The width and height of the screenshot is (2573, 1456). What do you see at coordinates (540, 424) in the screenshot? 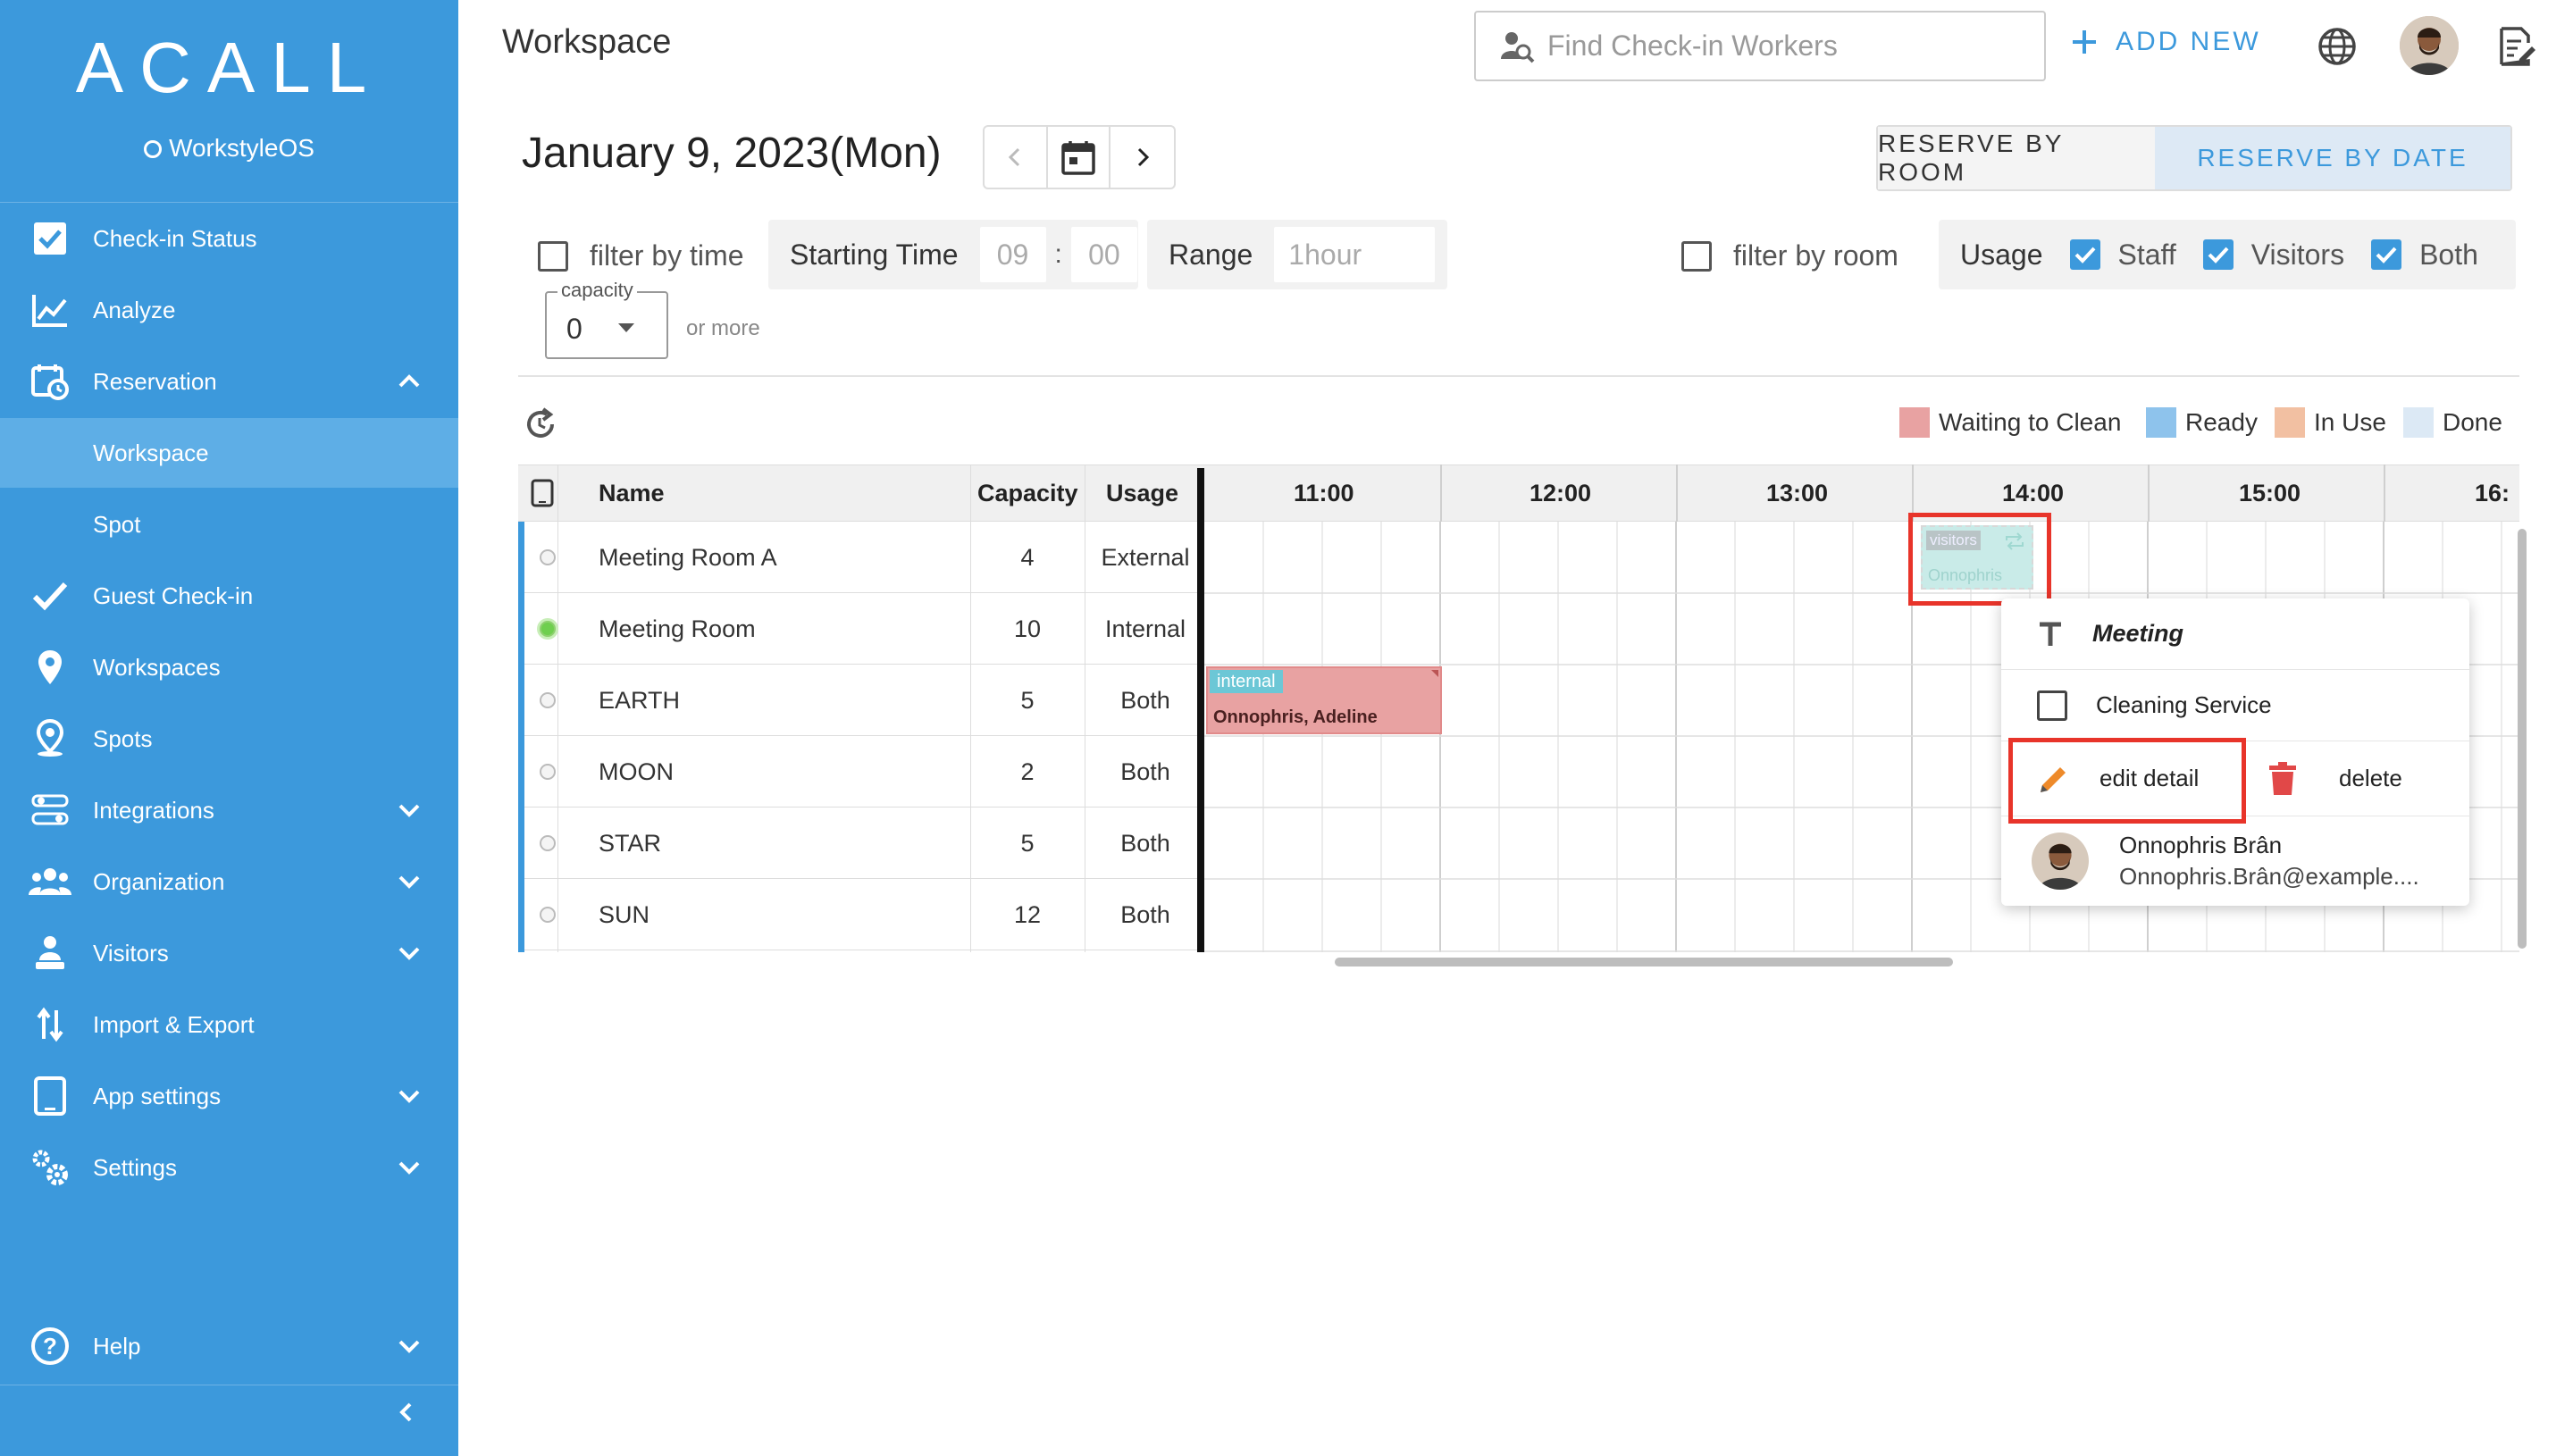
I see `refresh-icon` at bounding box center [540, 424].